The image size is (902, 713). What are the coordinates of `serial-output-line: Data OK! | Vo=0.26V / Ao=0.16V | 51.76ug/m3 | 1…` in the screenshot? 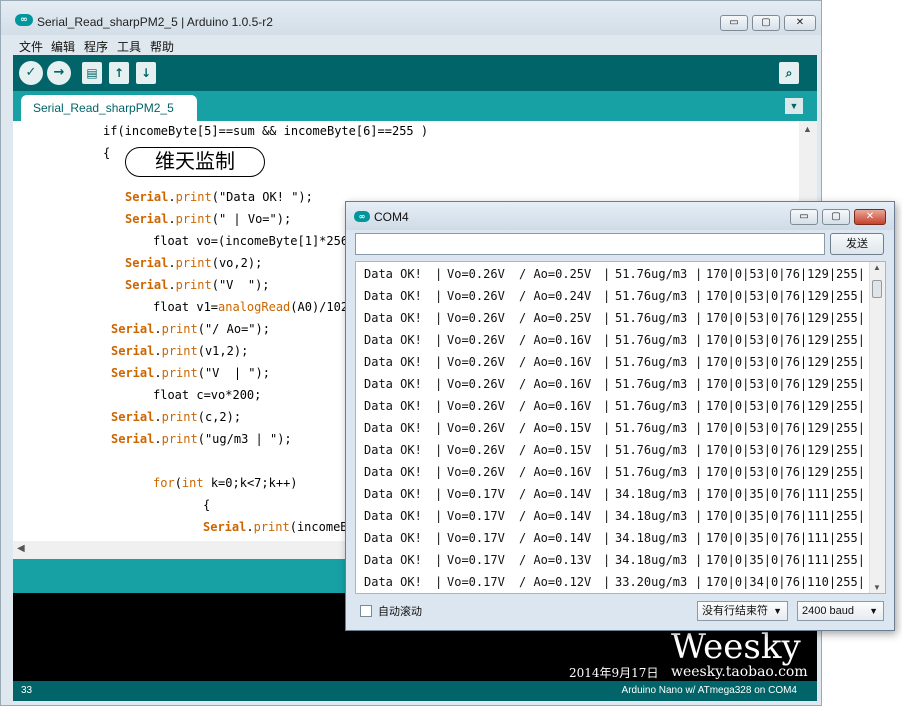 It's located at (624, 340).